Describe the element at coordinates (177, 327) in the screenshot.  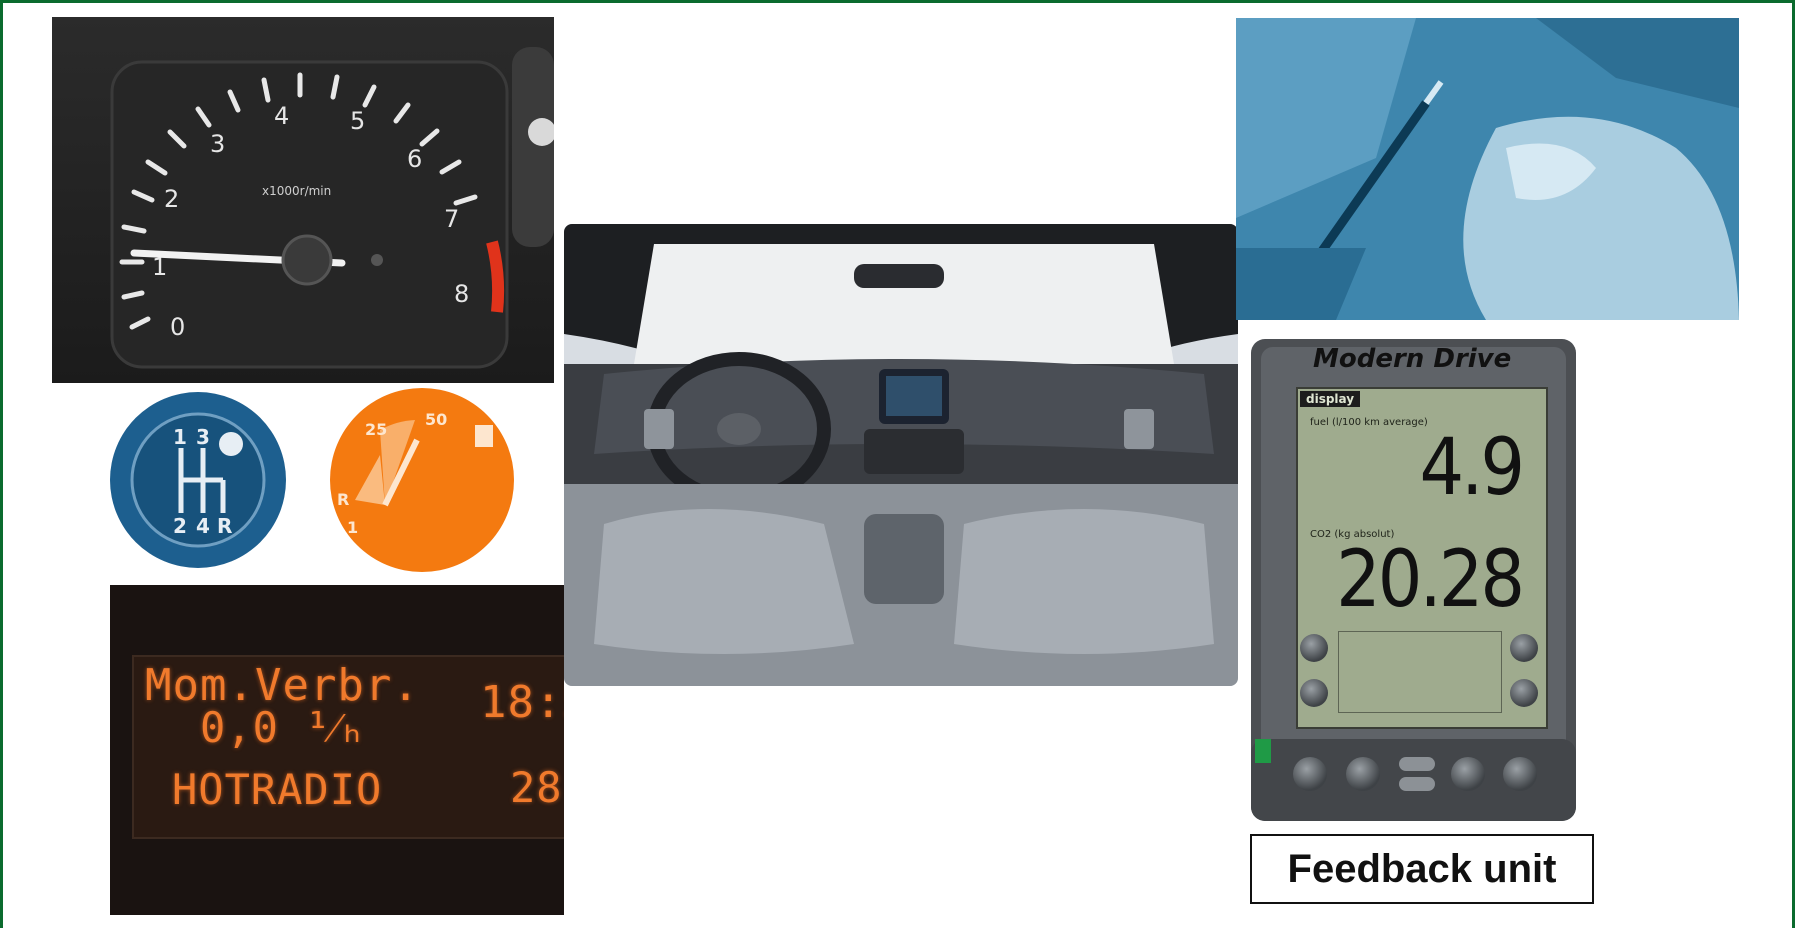
I see `tach-label-0: 0` at that location.